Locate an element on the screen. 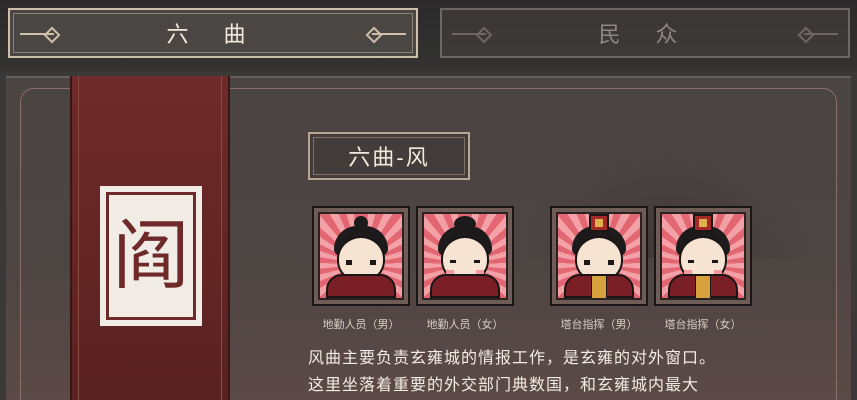  role-card-tower-male is located at coordinates (599, 256).